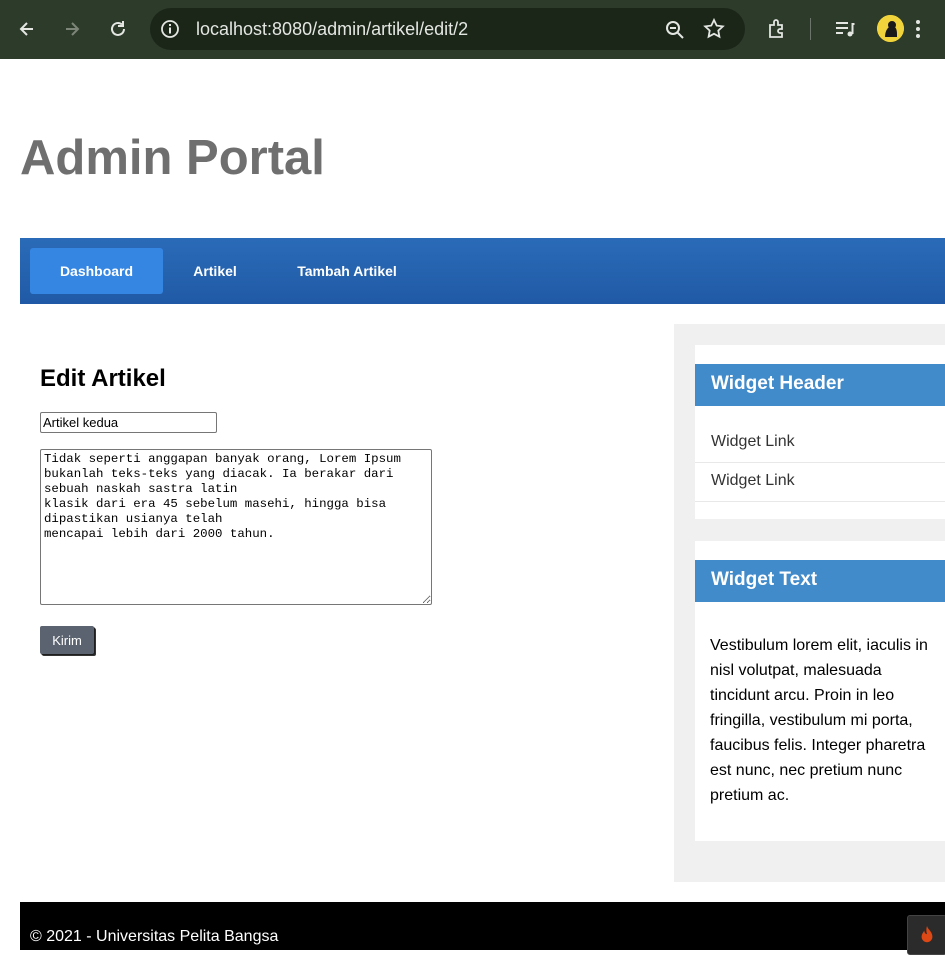 Image resolution: width=945 pixels, height=955 pixels. What do you see at coordinates (128, 422) in the screenshot?
I see `title-input` at bounding box center [128, 422].